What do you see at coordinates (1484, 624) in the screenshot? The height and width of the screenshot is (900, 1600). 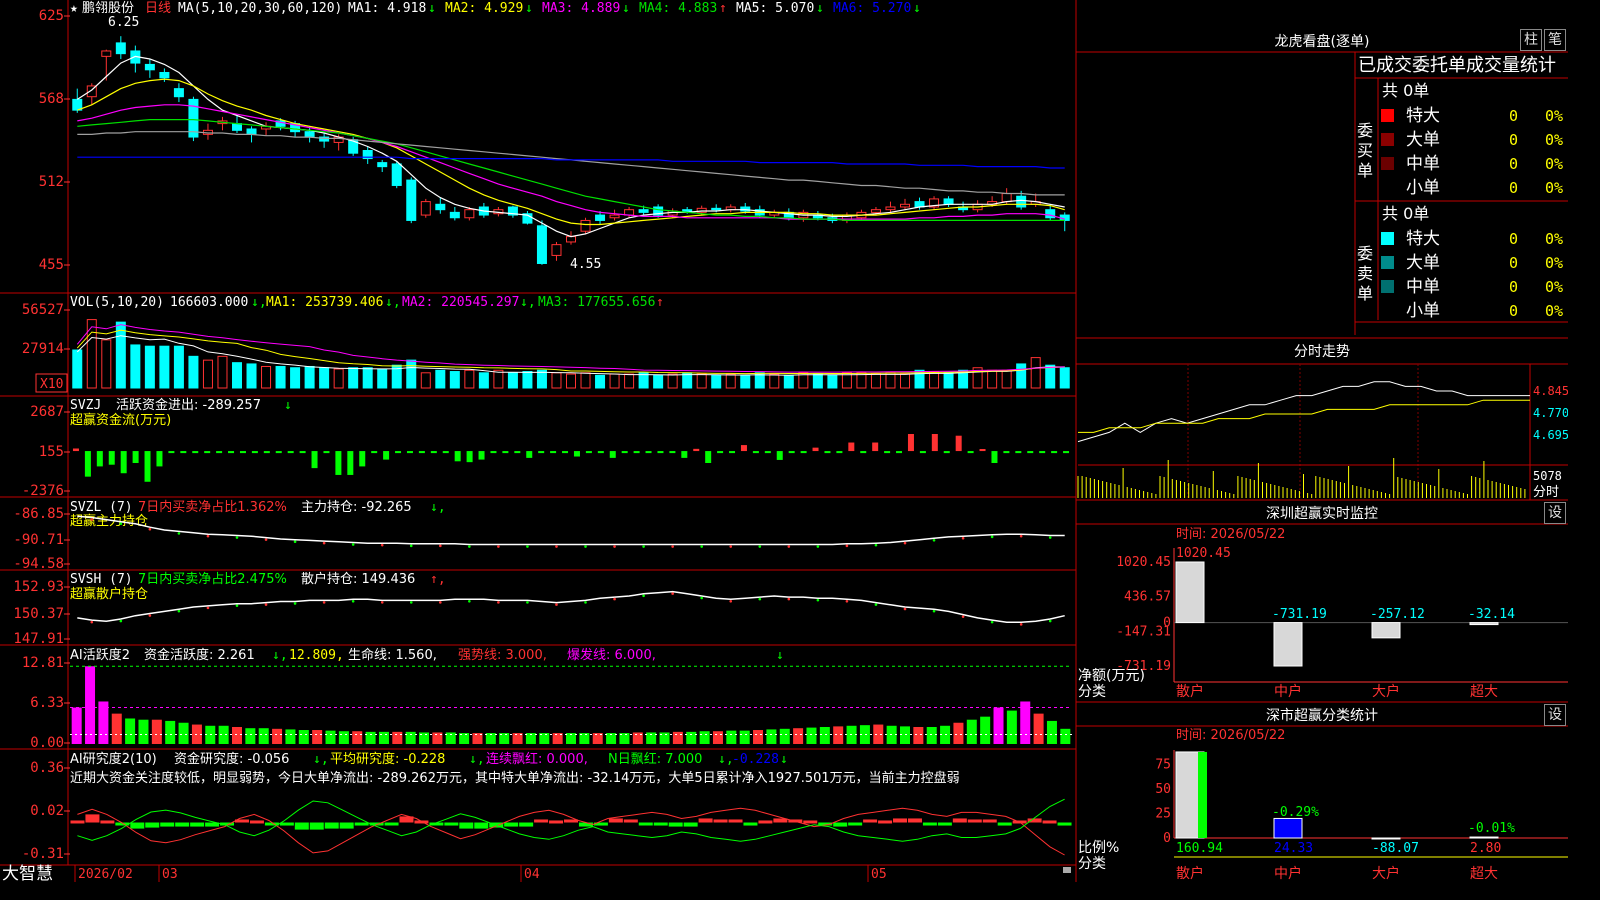 I see `sz-monitor-bar` at bounding box center [1484, 624].